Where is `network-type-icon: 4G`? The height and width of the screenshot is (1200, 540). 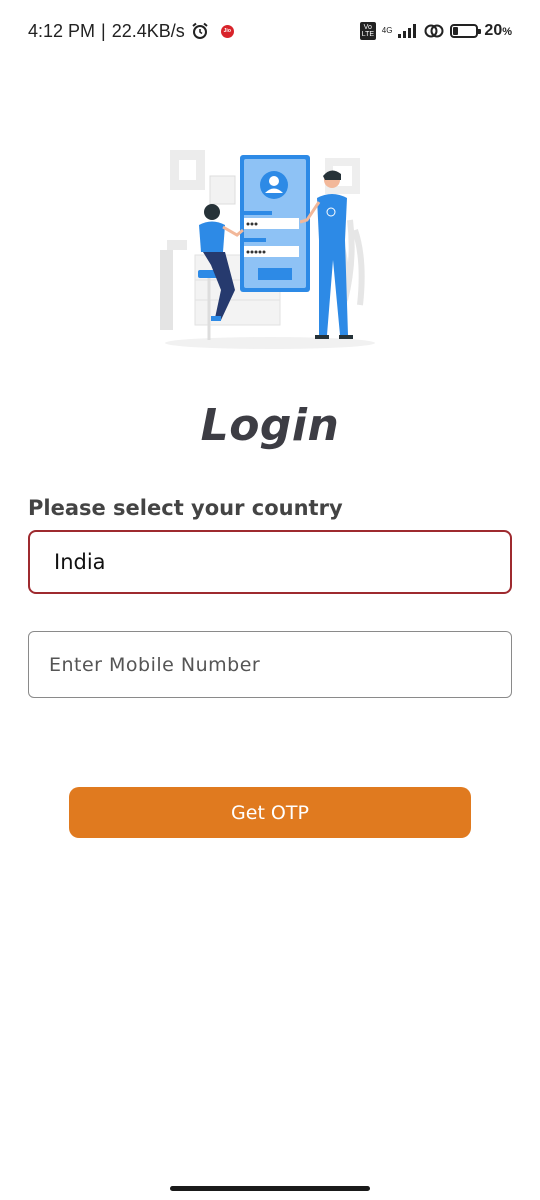 network-type-icon: 4G is located at coordinates (387, 31).